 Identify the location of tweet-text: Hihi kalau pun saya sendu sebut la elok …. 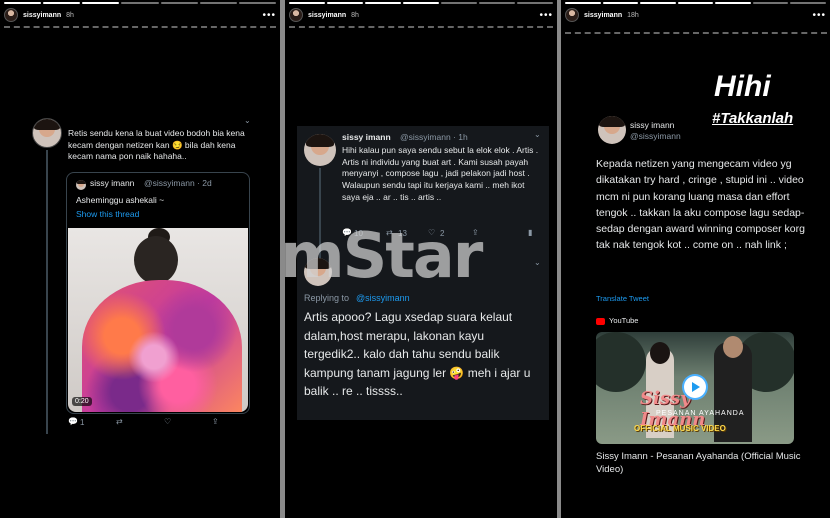
(440, 173).